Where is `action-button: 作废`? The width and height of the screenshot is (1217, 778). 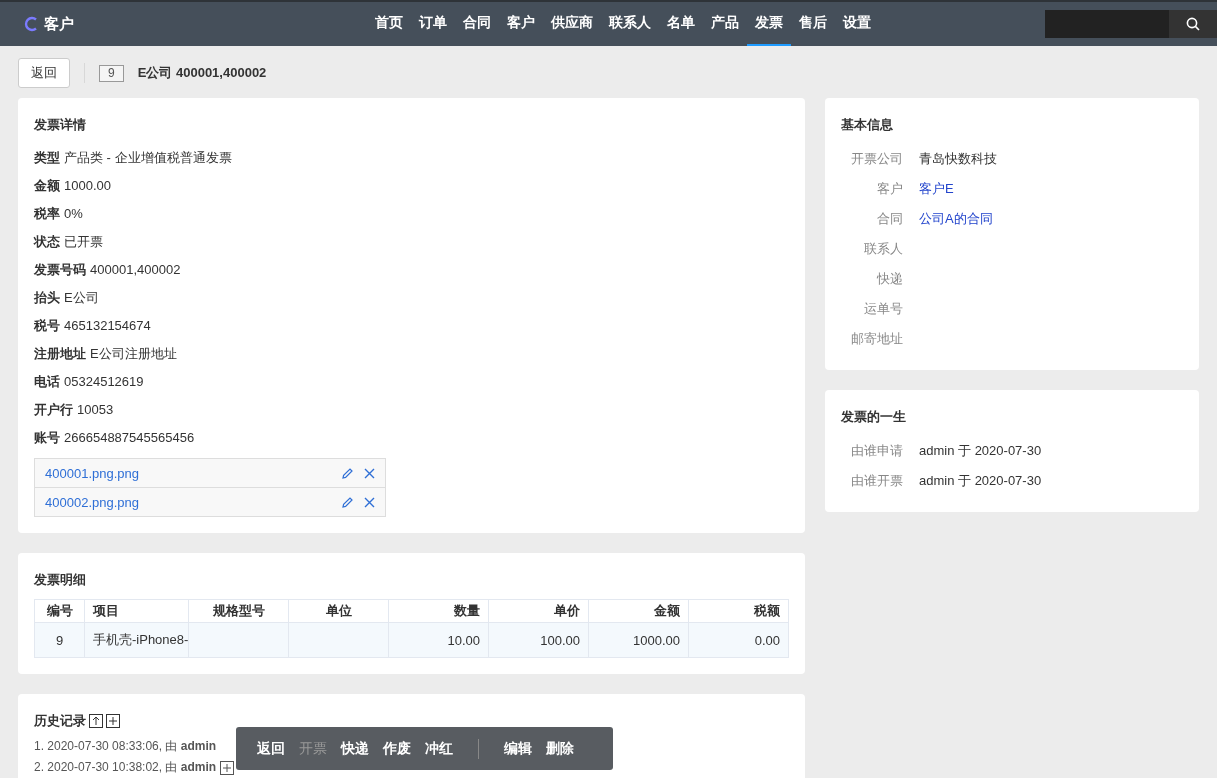
action-button: 作废 is located at coordinates (397, 748).